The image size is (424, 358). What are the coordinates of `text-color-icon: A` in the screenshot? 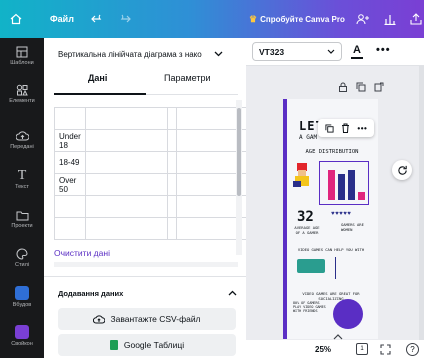 It's located at (357, 49).